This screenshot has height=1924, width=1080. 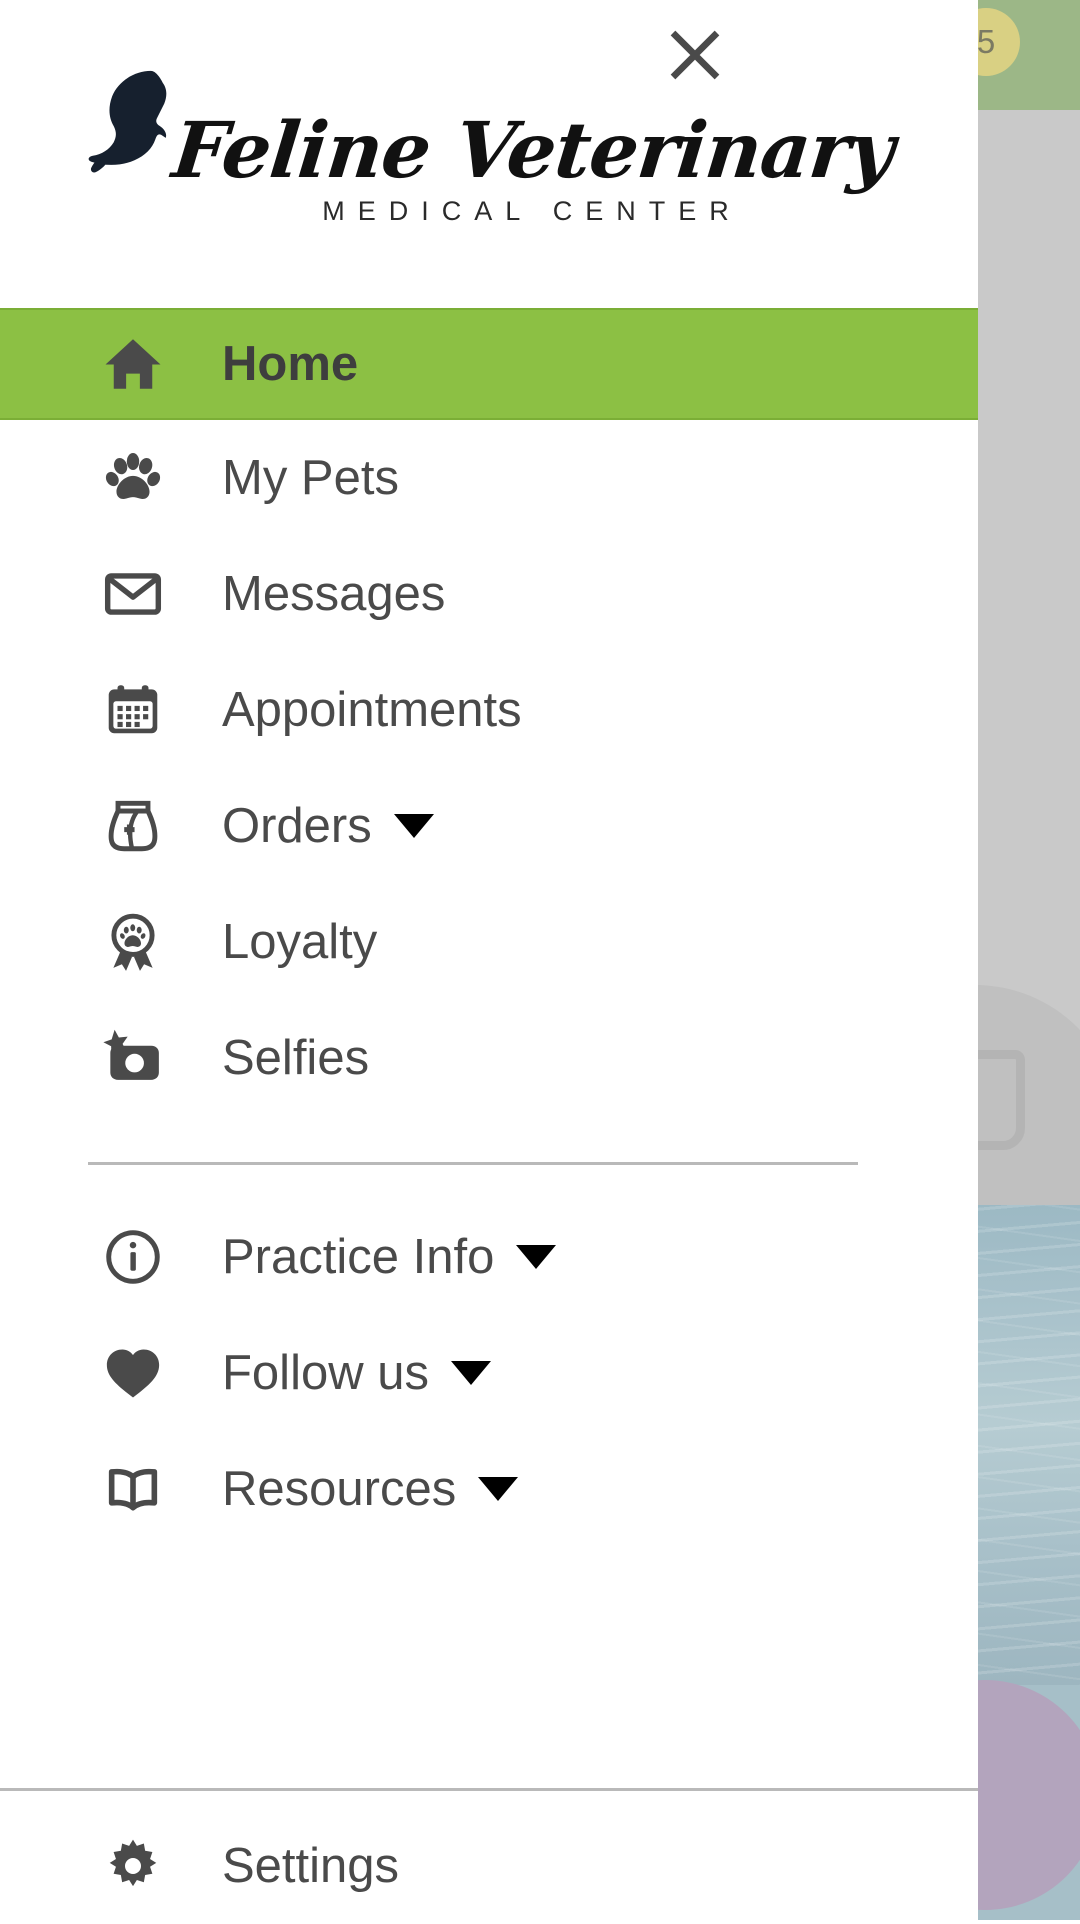 I want to click on sidebar-item-appointments: Appointments, so click(x=489, y=710).